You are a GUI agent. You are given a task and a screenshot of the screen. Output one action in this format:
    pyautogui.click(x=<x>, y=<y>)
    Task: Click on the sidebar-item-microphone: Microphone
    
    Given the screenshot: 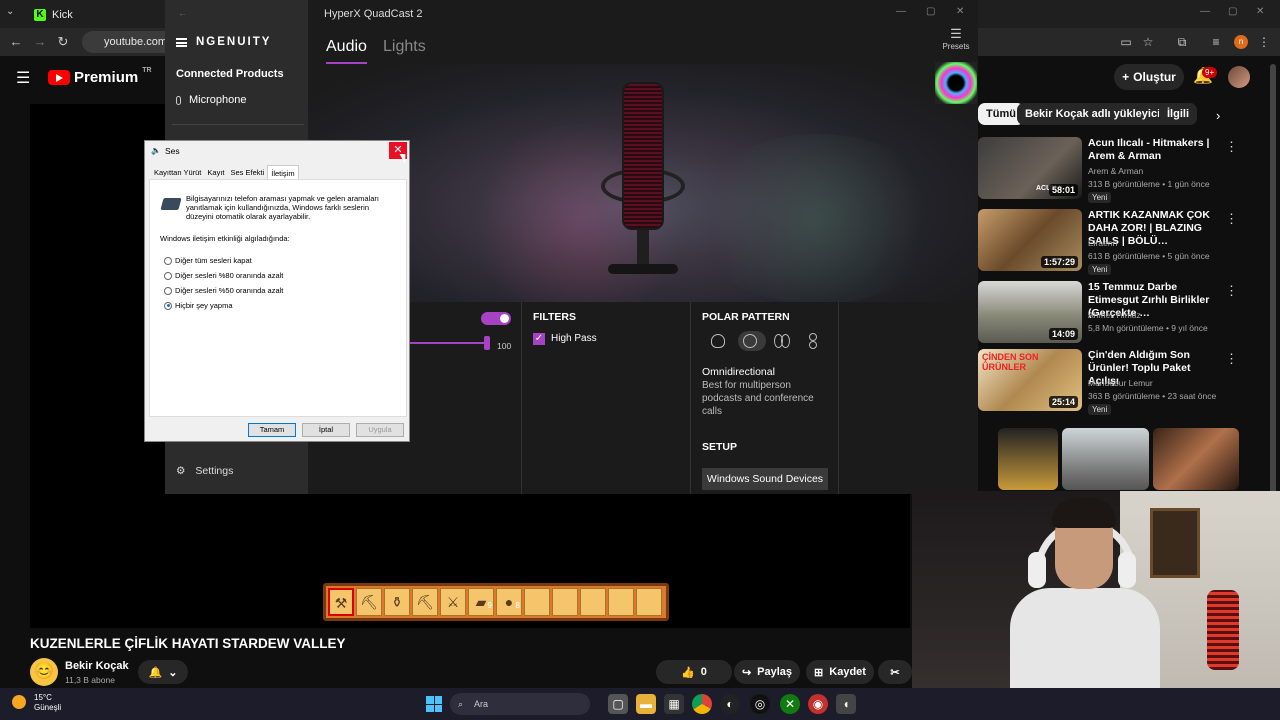 What is the action you would take?
    pyautogui.click(x=211, y=100)
    